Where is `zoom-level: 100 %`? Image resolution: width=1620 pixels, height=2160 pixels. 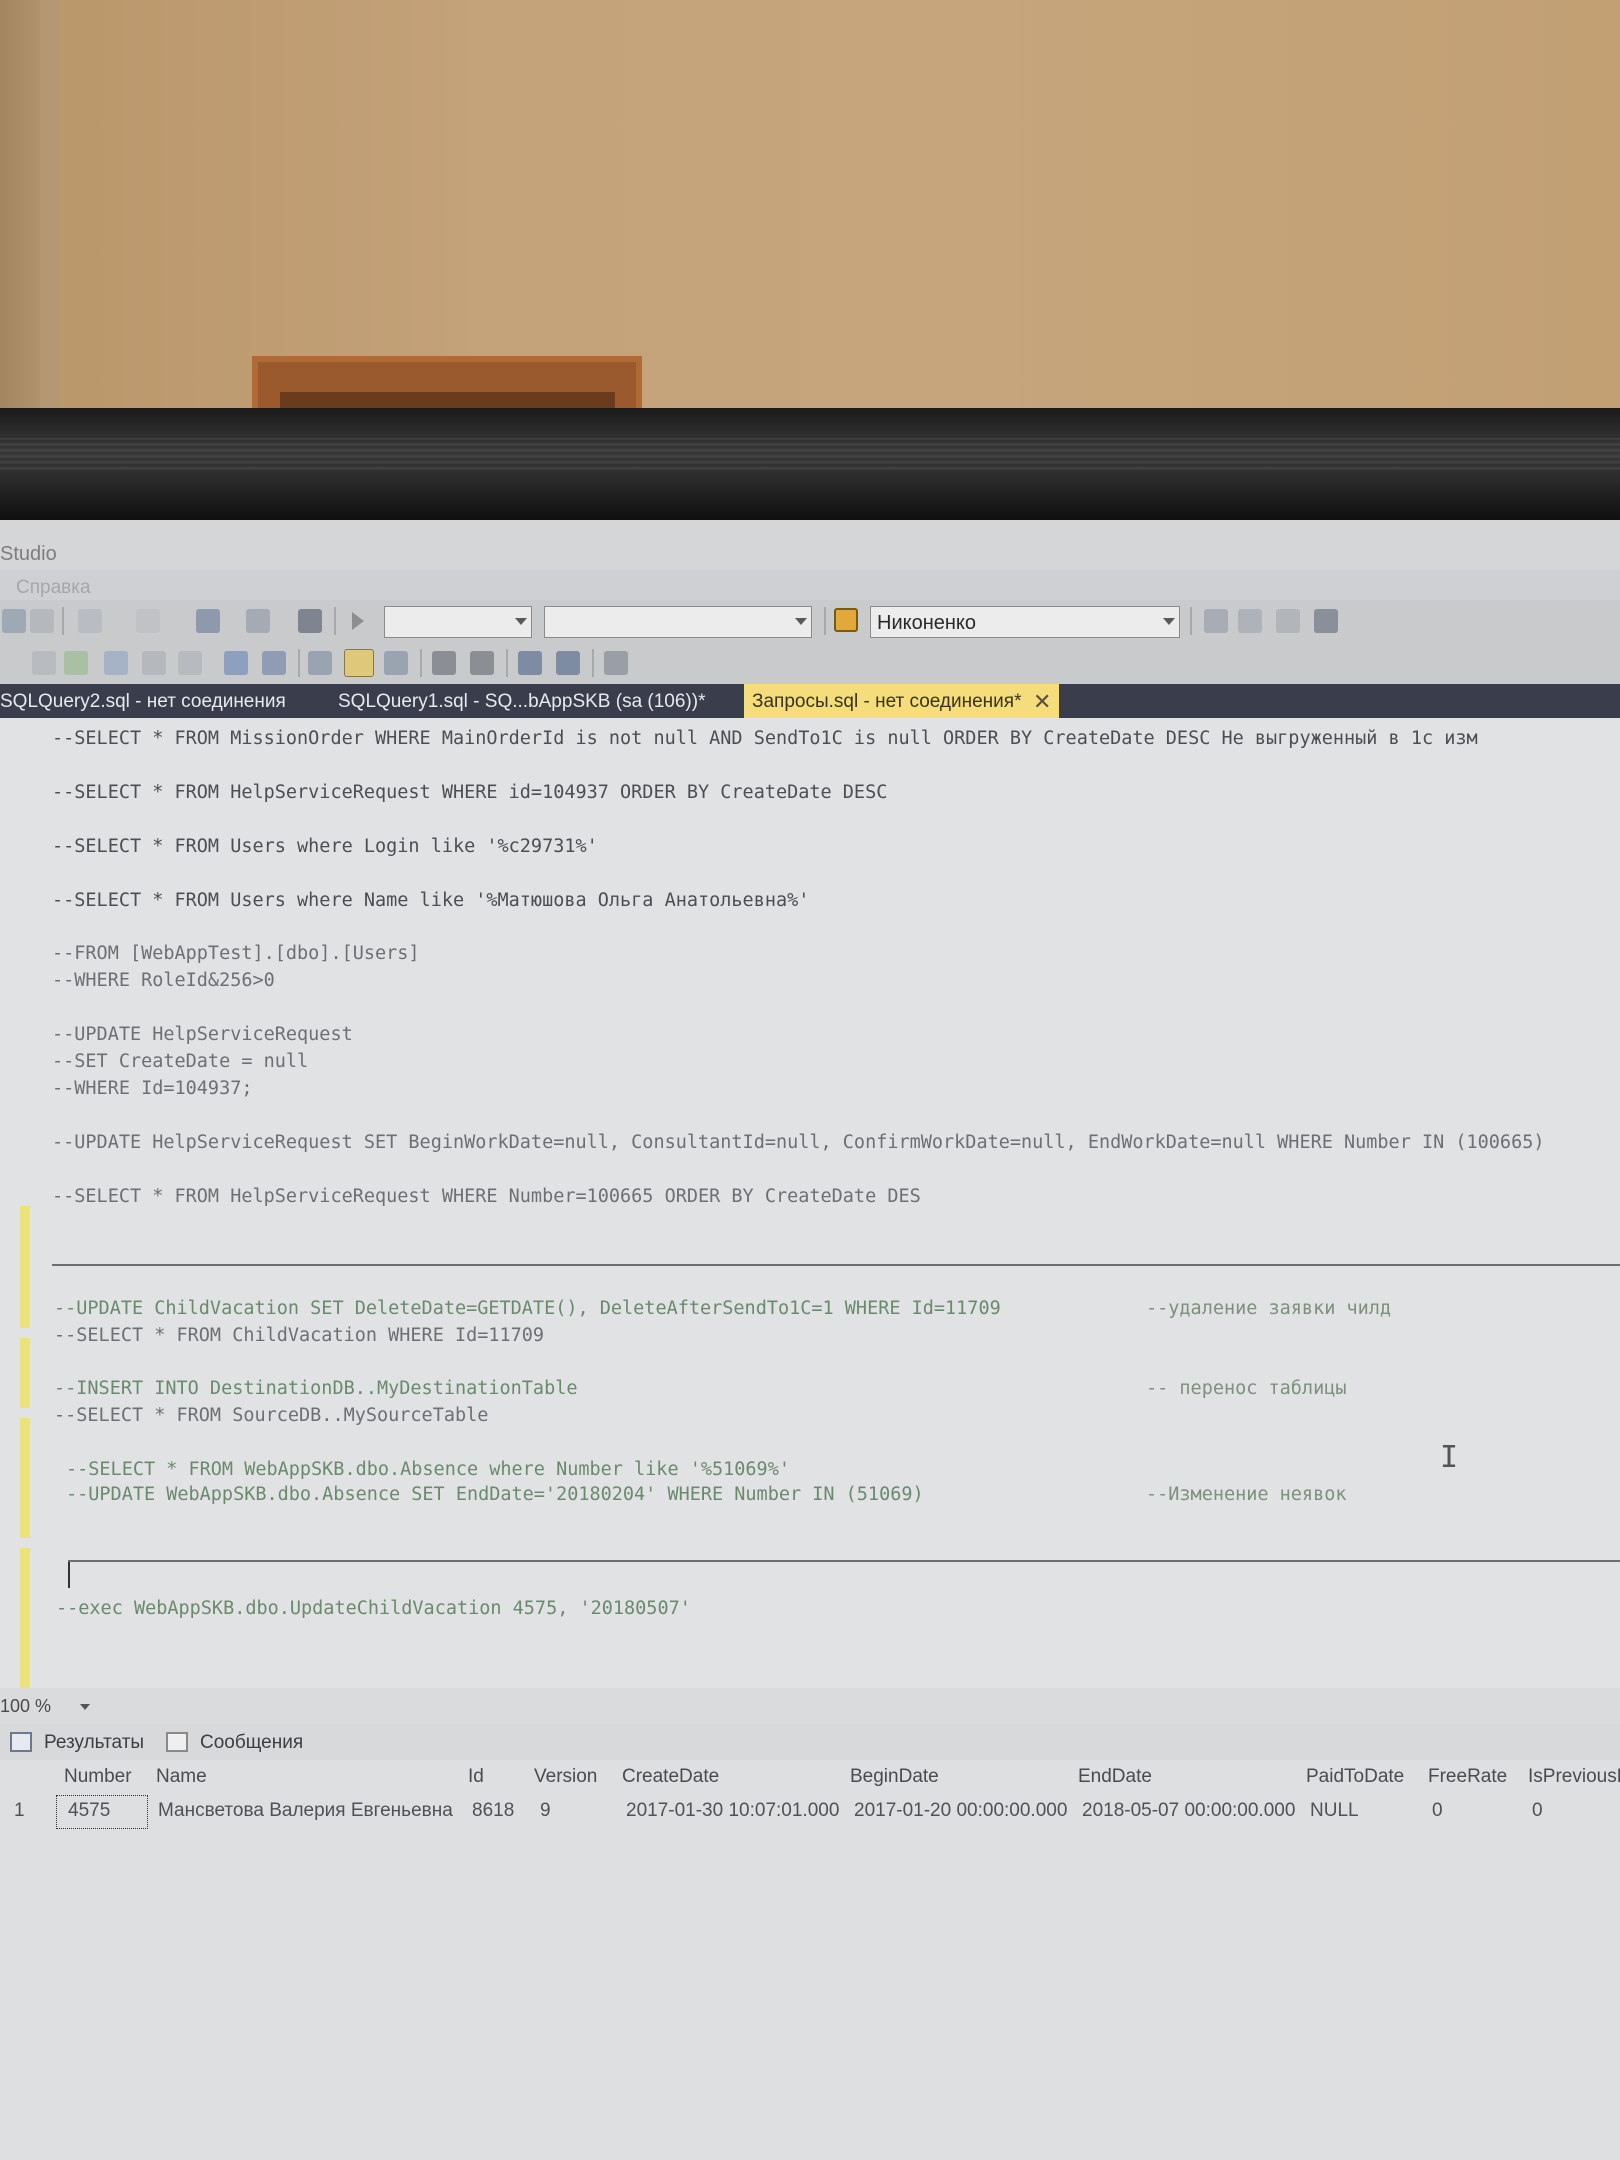
zoom-level: 100 % is located at coordinates (25, 1706).